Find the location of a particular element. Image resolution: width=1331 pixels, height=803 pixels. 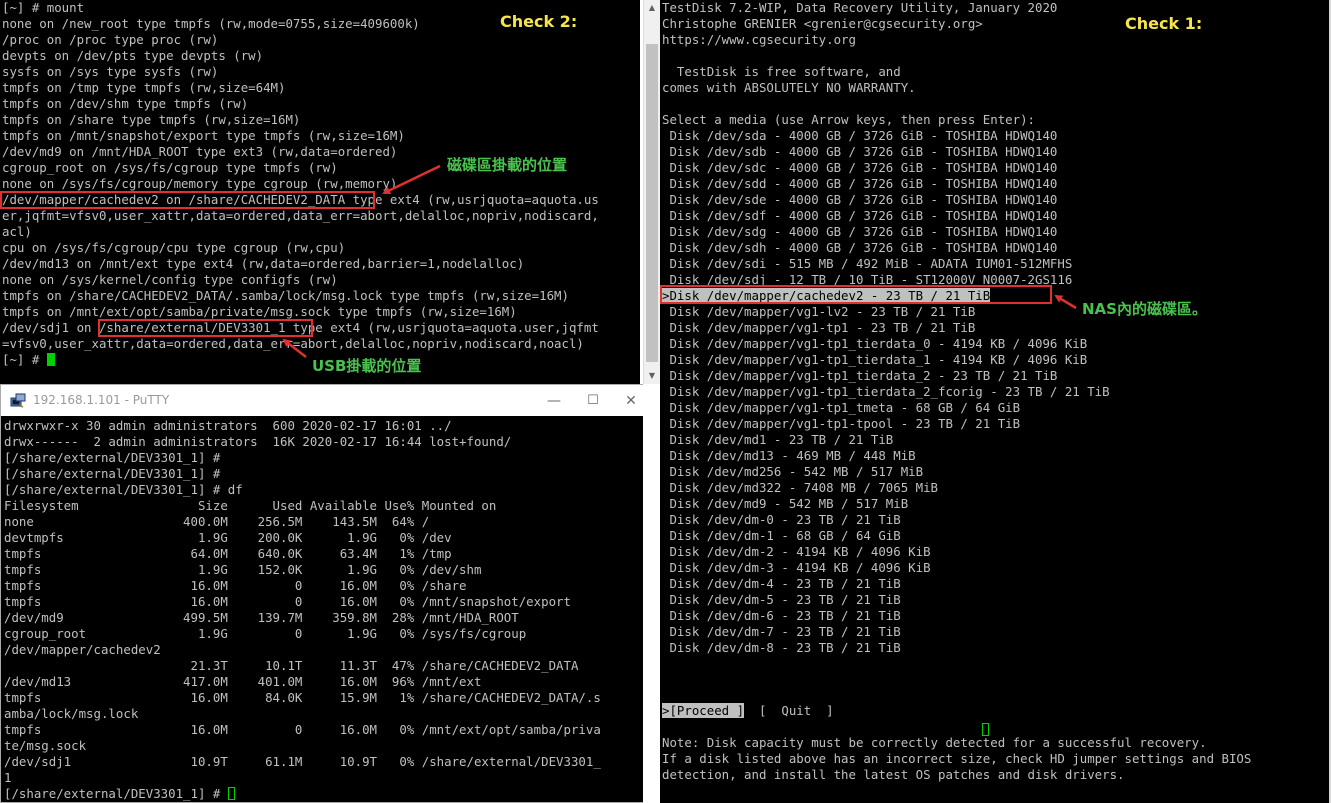

disk-list-item: Disk /dev/md9 - 542 MB / 517 MiB is located at coordinates (886, 504).